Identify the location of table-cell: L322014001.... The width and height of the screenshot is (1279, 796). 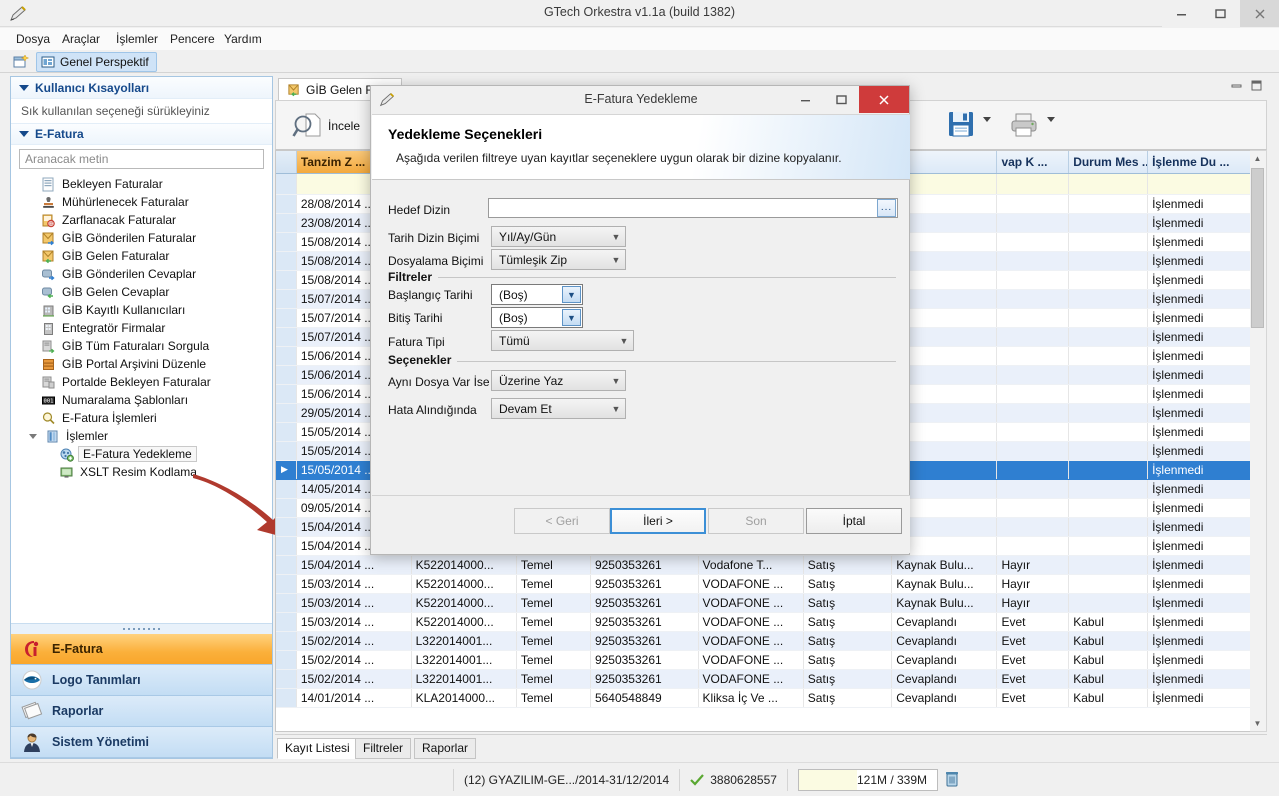
(464, 641).